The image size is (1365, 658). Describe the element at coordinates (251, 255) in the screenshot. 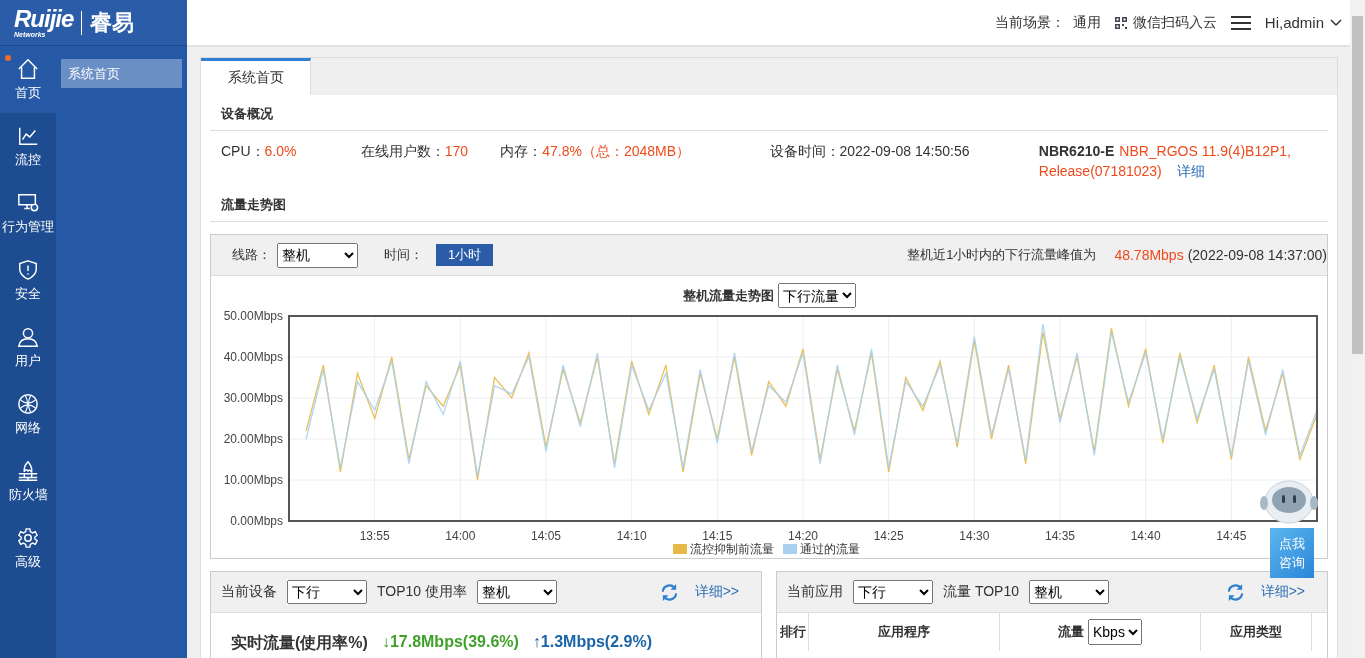

I see `line-label: 线路：` at that location.